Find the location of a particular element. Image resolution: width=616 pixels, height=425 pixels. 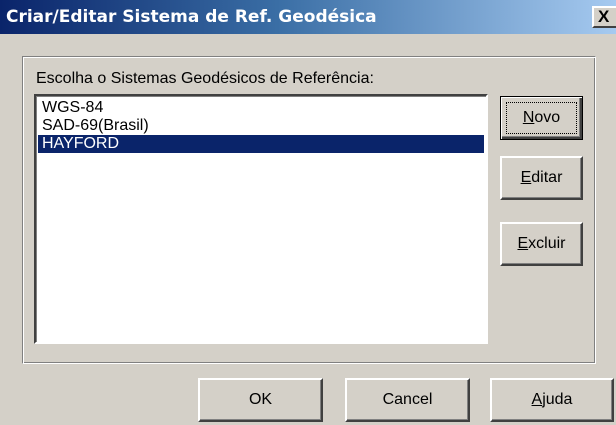

close-button: X is located at coordinates (604, 17).